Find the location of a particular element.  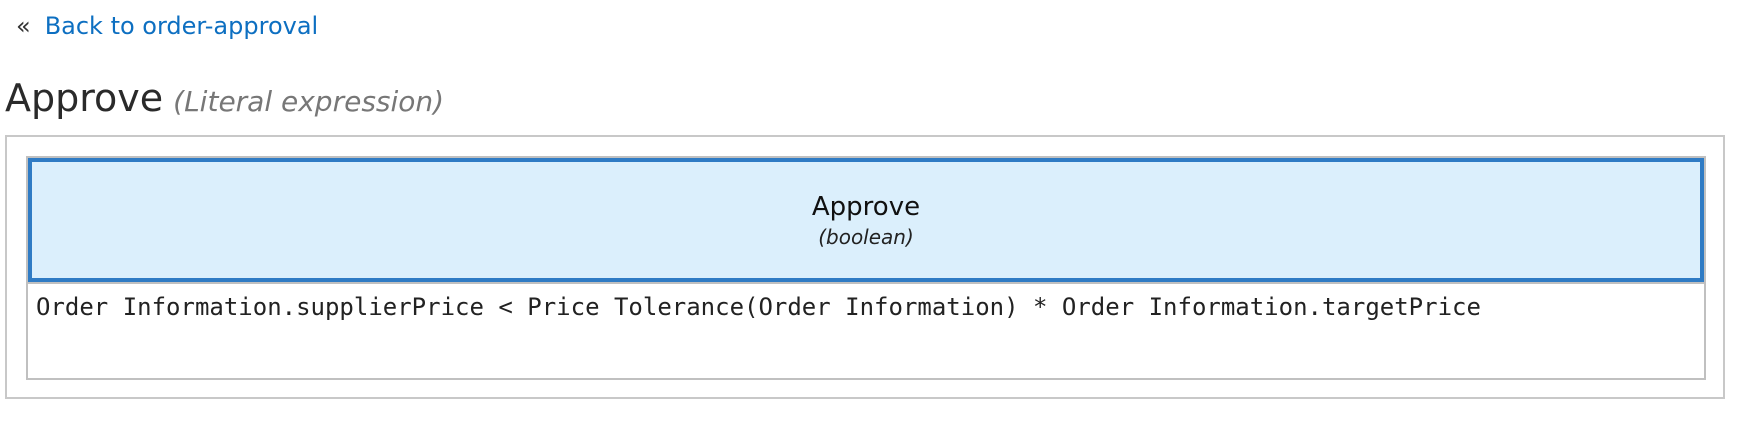

page-heading: Approve (Literal expression) is located at coordinates (224, 98).